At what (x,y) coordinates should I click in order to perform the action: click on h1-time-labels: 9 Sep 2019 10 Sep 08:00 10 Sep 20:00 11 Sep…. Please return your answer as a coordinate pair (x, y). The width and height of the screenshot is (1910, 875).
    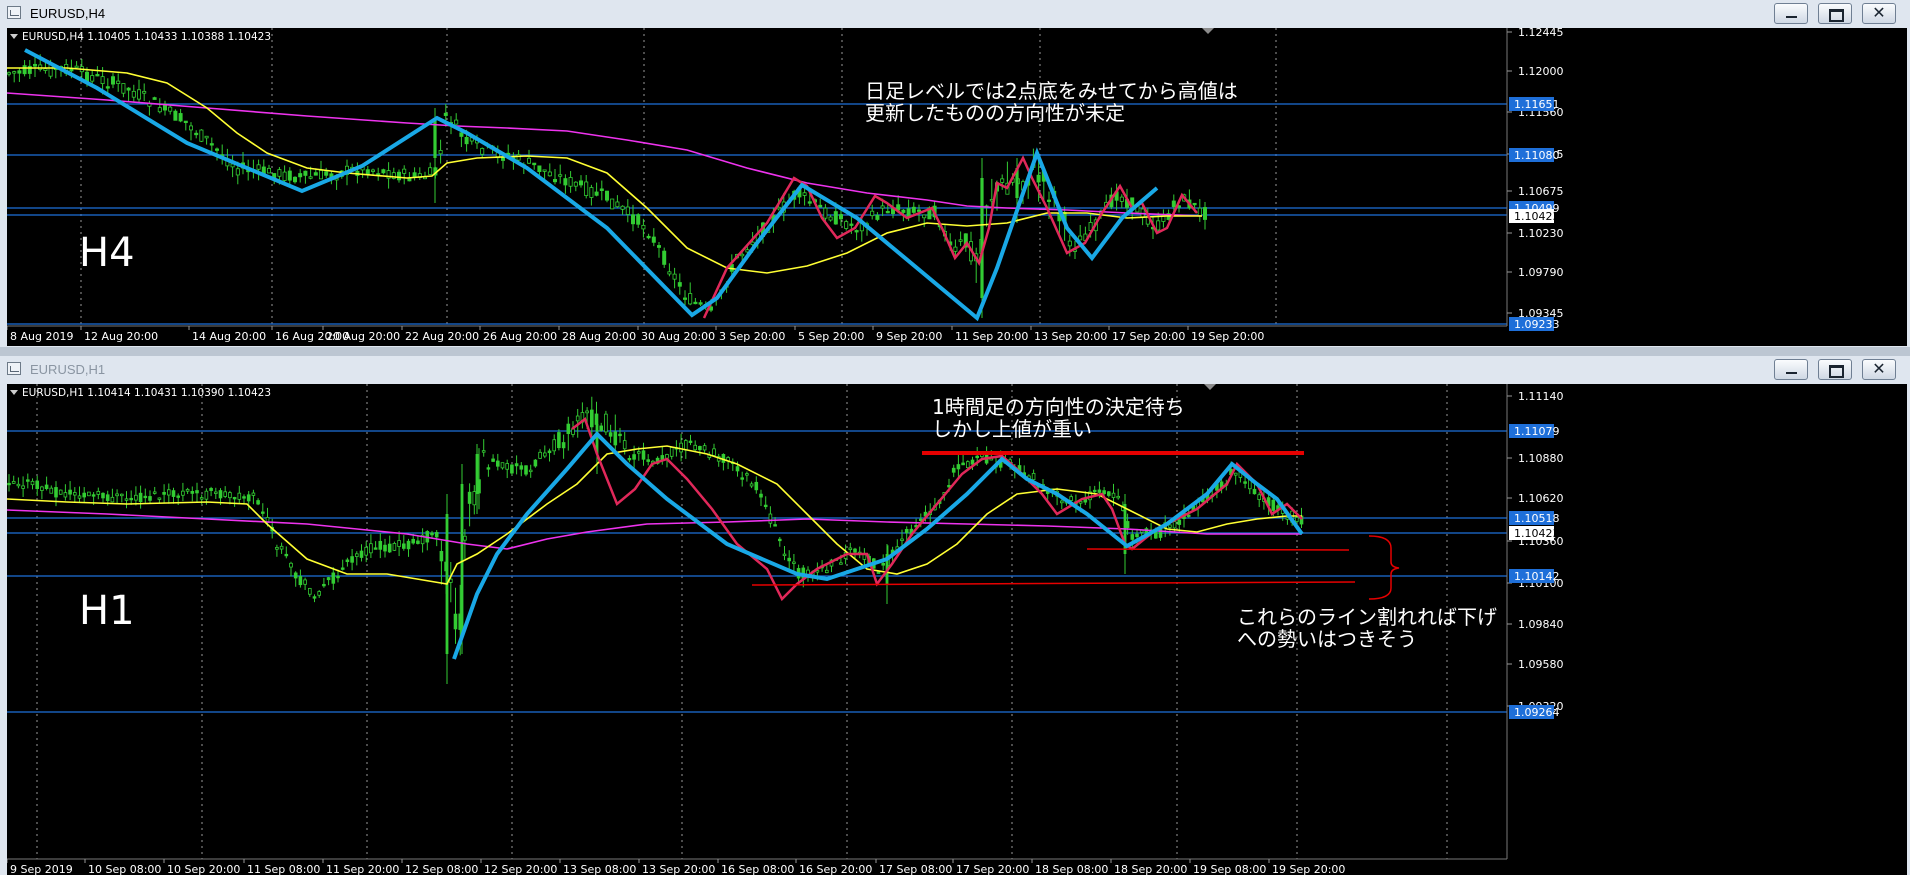
    Looking at the image, I should click on (676, 867).